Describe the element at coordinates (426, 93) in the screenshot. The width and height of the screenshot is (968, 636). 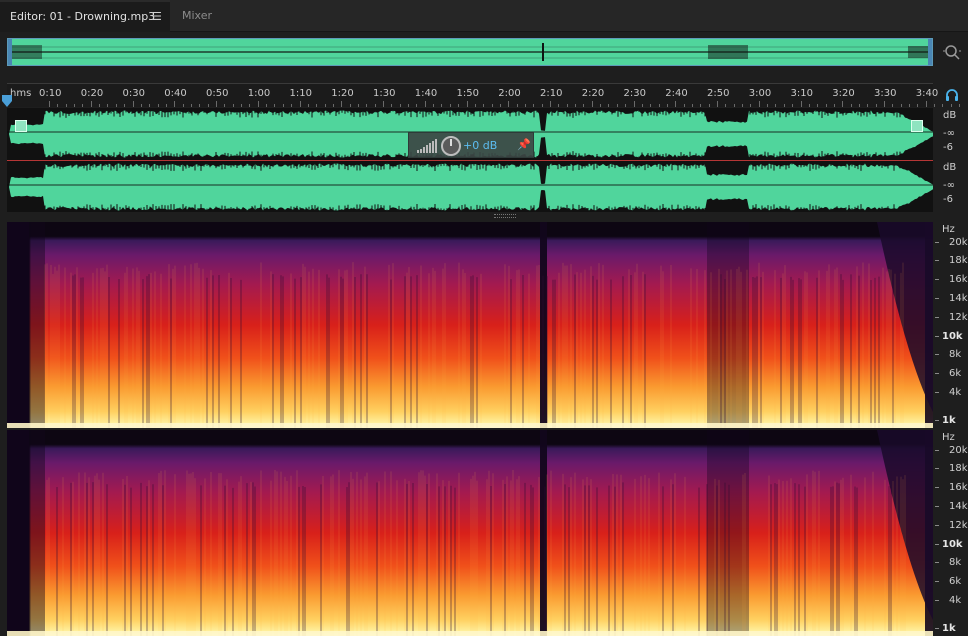
I see `time-tick-label: 1:40` at that location.